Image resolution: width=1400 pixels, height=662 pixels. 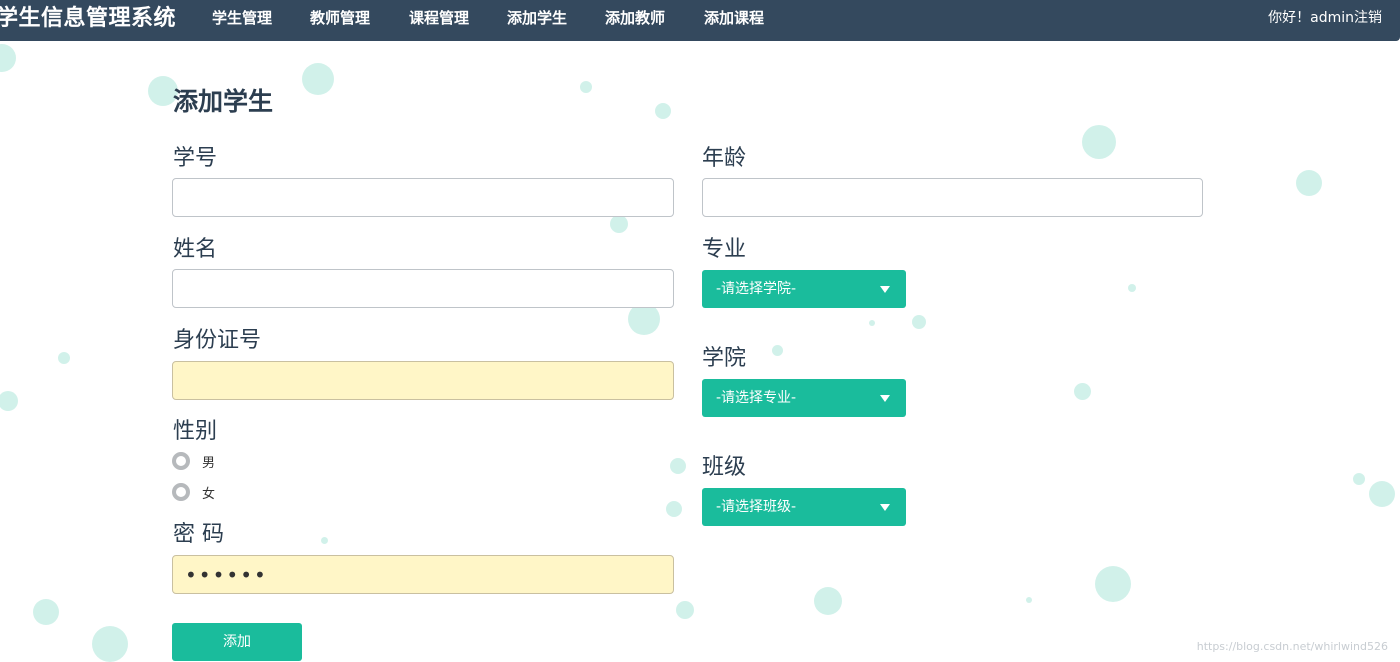 What do you see at coordinates (756, 398) in the screenshot?
I see `college-select-value: -请选择专业-` at bounding box center [756, 398].